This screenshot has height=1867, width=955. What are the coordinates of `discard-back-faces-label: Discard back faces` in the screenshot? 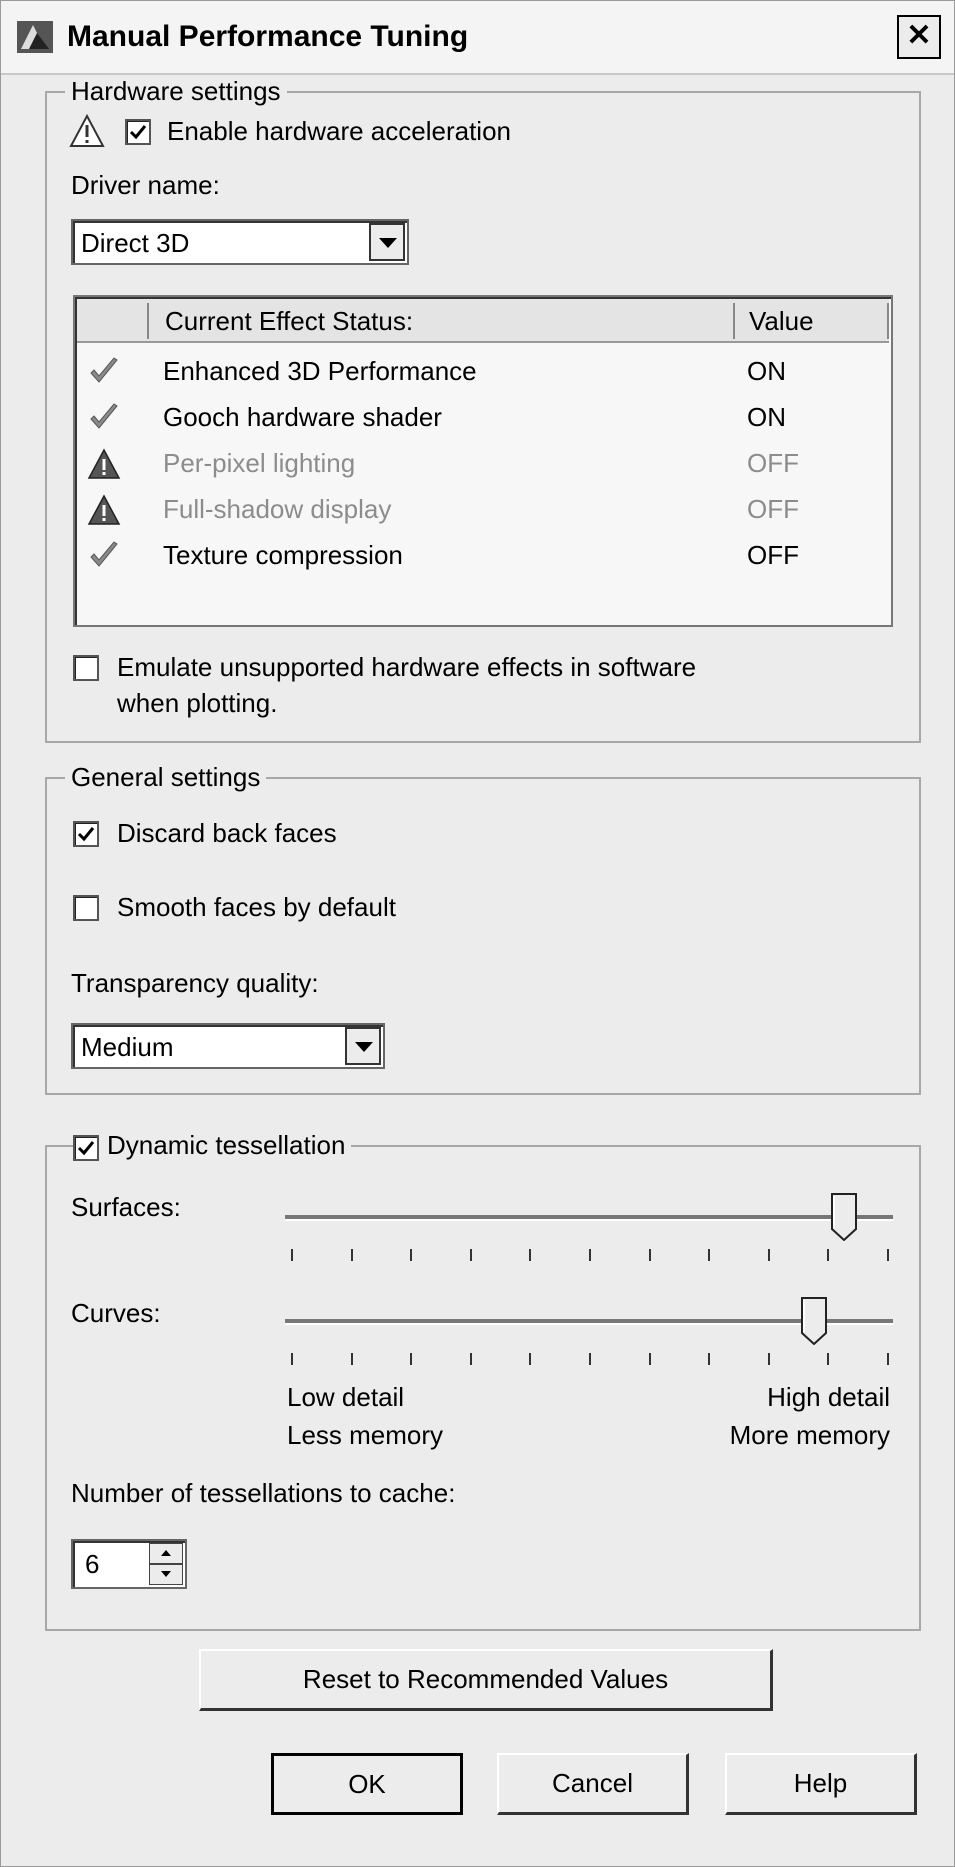 It's located at (227, 833).